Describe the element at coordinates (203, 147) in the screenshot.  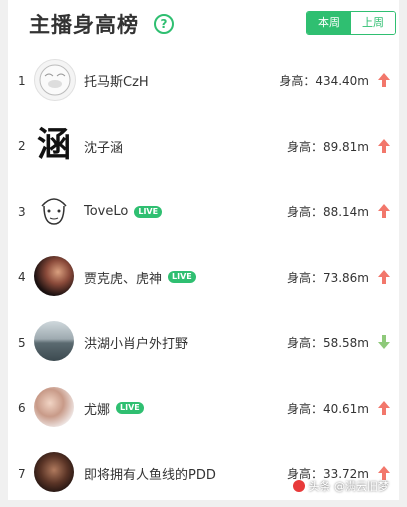
I see `ranking-row: 2 涵 沈子涵 身高：89.81m` at that location.